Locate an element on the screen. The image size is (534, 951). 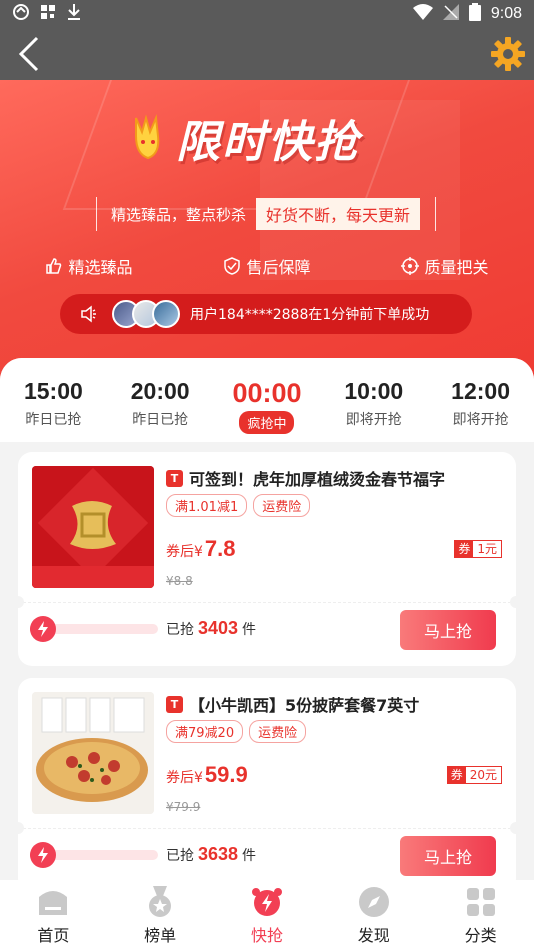
feature-item: 精选臻品 is located at coordinates (89, 266).